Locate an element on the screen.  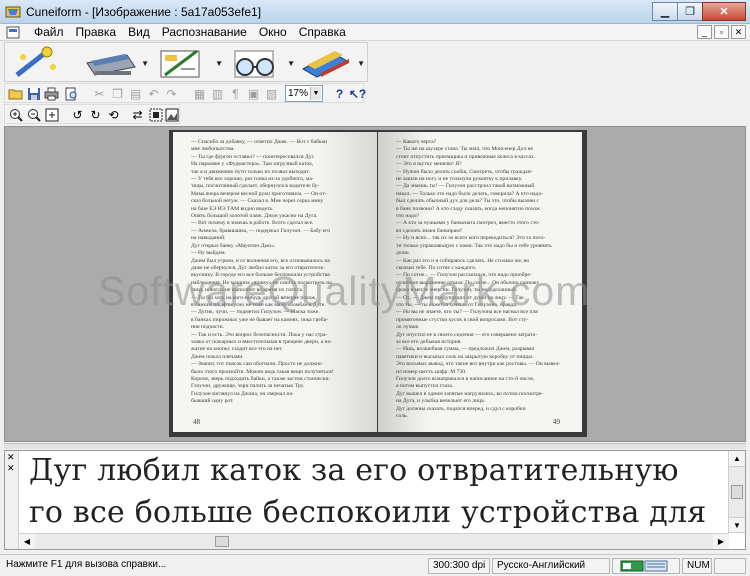
redo-icon: ↷ is located at coordinates (171, 93).